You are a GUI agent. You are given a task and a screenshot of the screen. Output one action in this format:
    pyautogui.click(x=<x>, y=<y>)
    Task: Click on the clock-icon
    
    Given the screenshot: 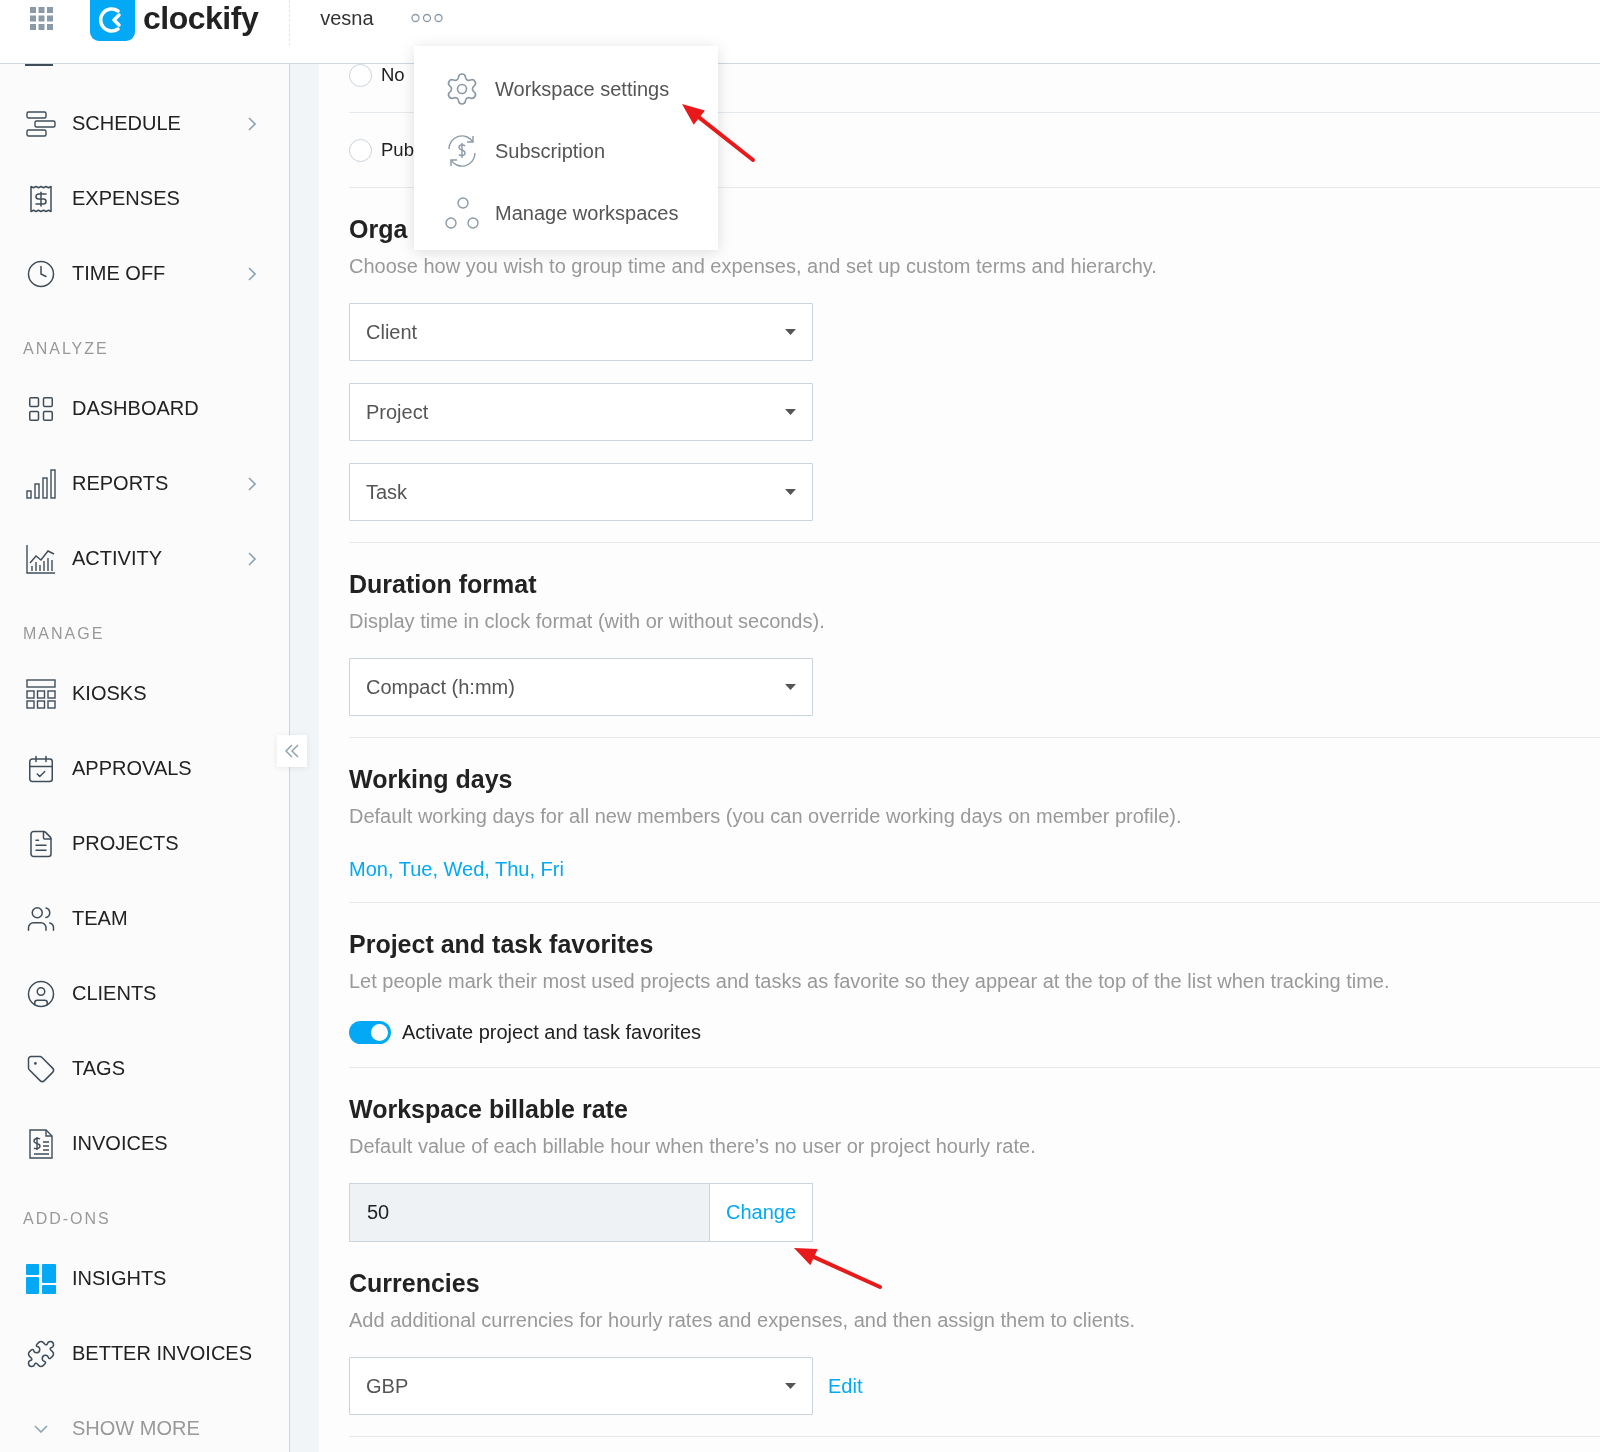 What is the action you would take?
    pyautogui.click(x=40, y=273)
    